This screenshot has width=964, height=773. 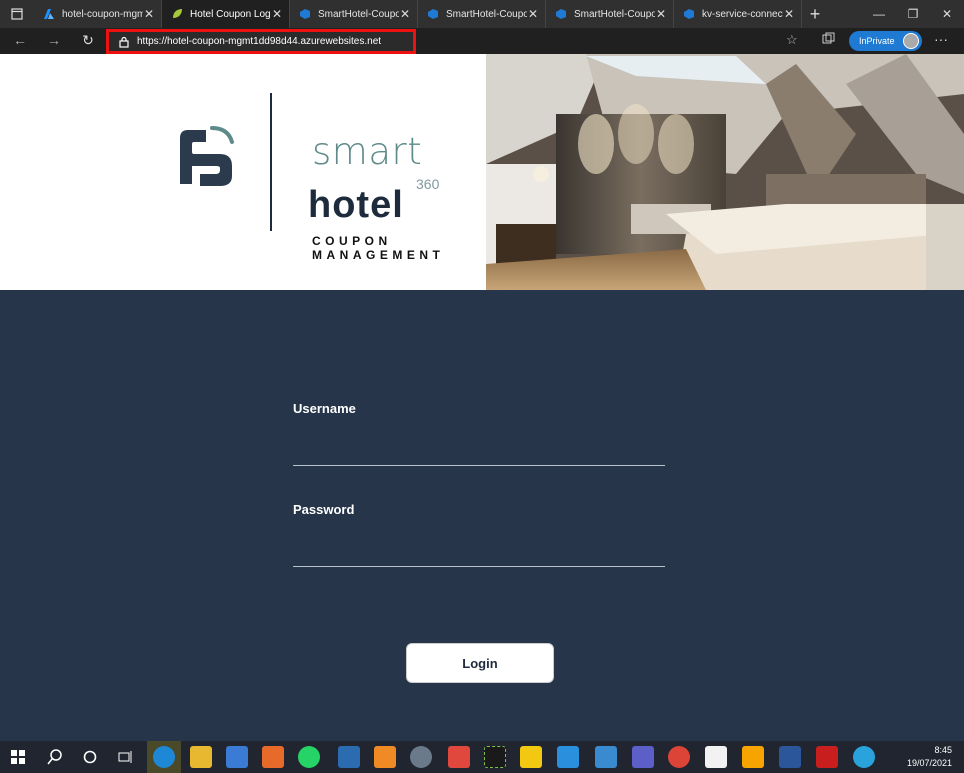 I want to click on vscode-icon, so click(x=568, y=757).